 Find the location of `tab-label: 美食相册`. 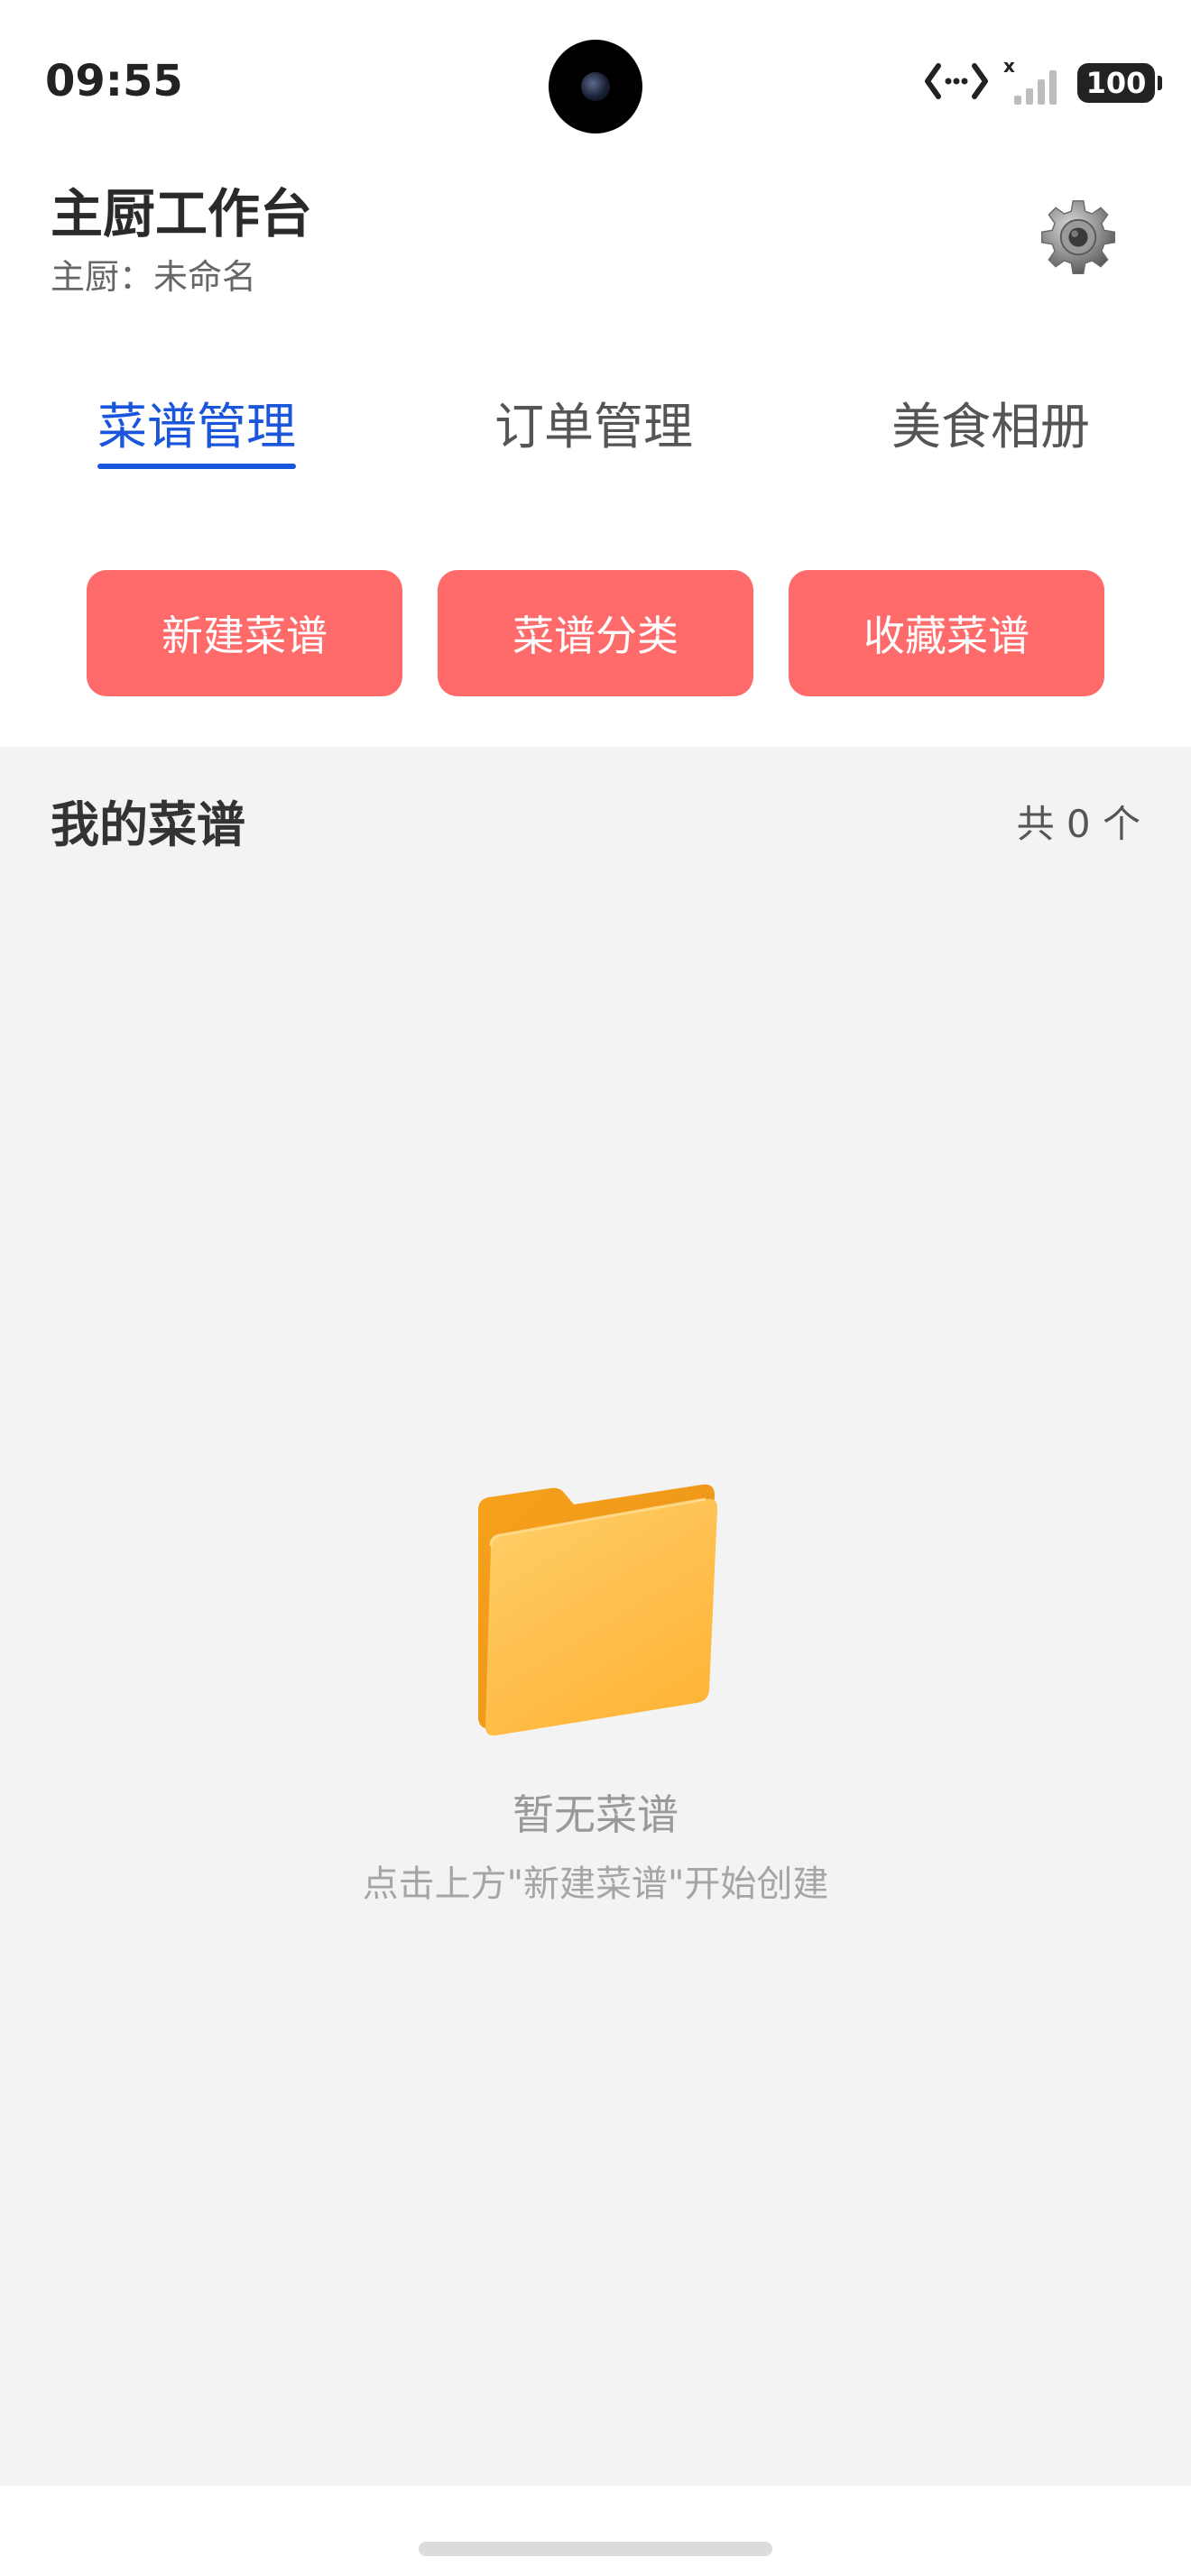

tab-label: 美食相册 is located at coordinates (991, 426).